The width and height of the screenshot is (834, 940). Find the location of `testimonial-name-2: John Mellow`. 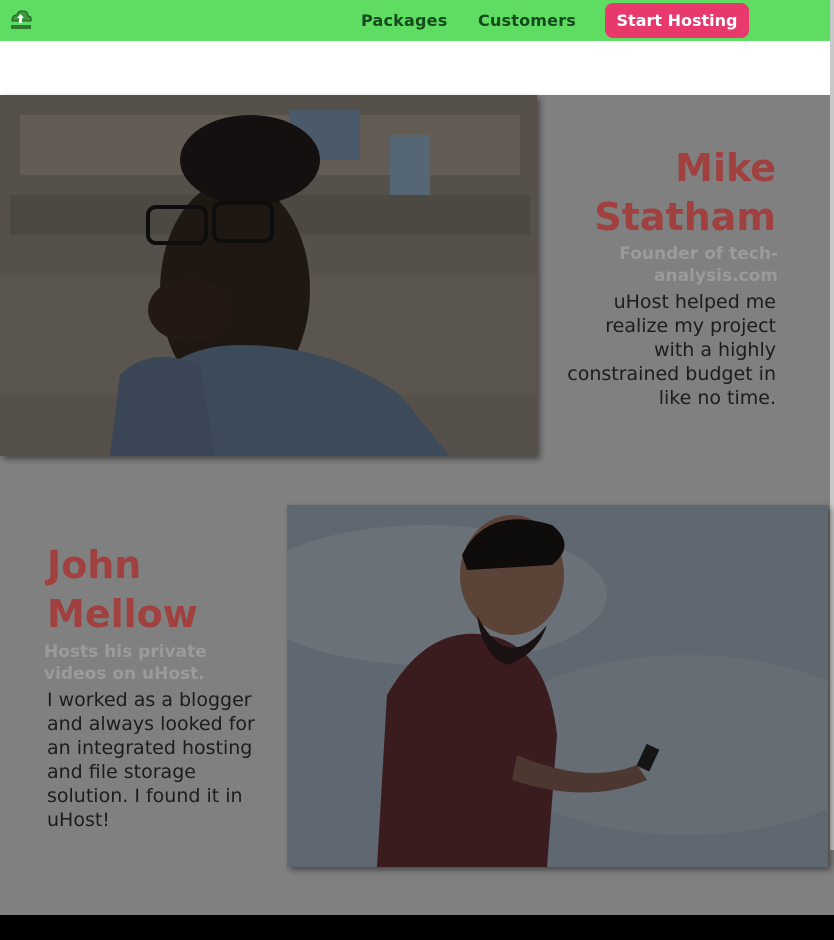

testimonial-name-2: John Mellow is located at coordinates (122, 589).